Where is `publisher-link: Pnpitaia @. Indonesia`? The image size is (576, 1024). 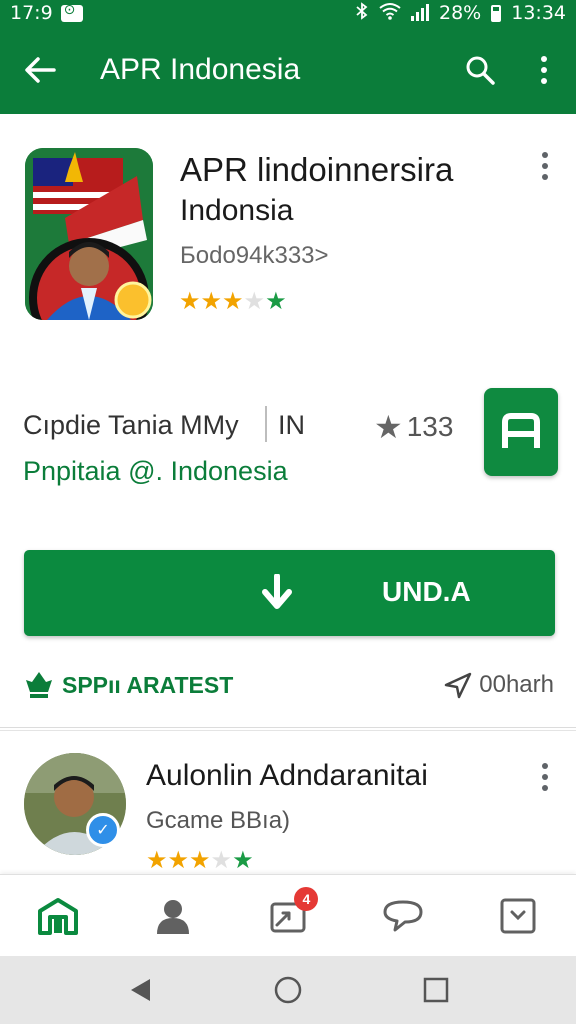
publisher-link: Pnpitaia @. Indonesia is located at coordinates (155, 471).